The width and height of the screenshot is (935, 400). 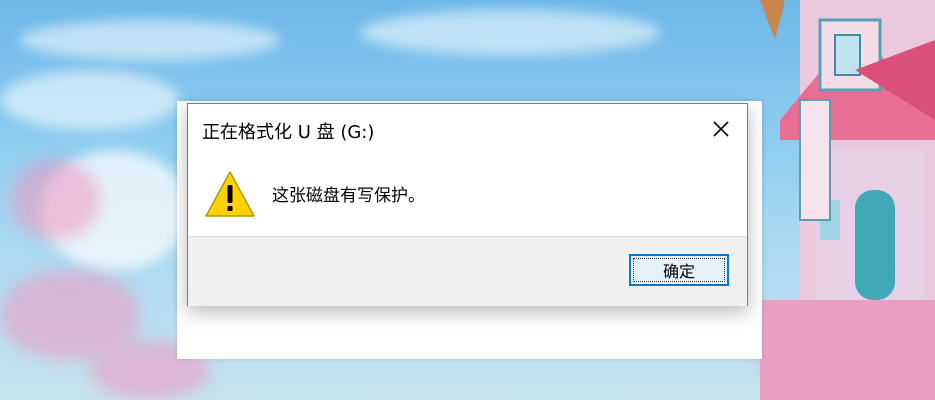 I want to click on ok-button: 确定, so click(x=679, y=270).